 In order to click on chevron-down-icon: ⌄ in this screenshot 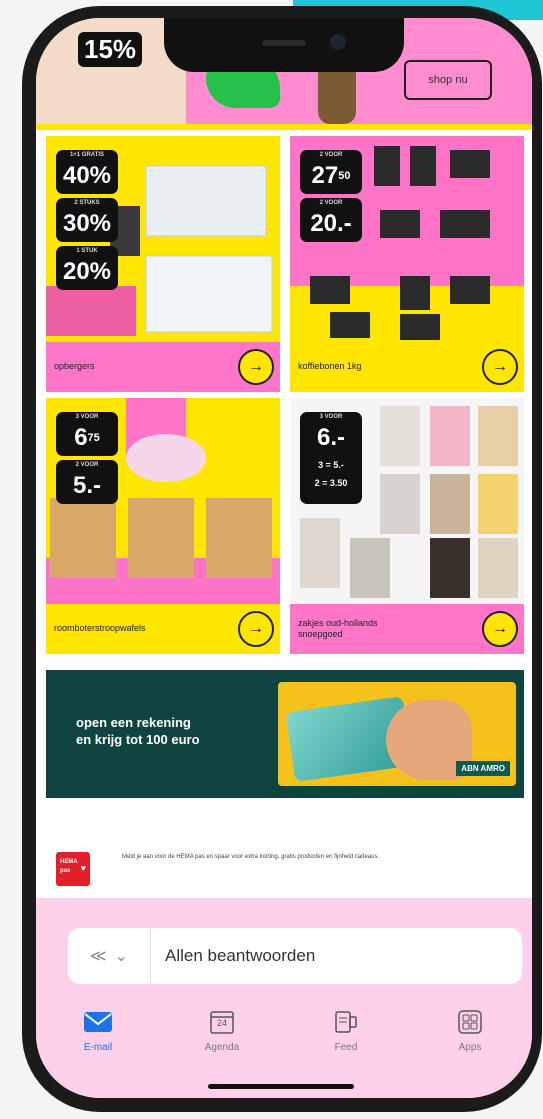, I will do `click(121, 956)`.